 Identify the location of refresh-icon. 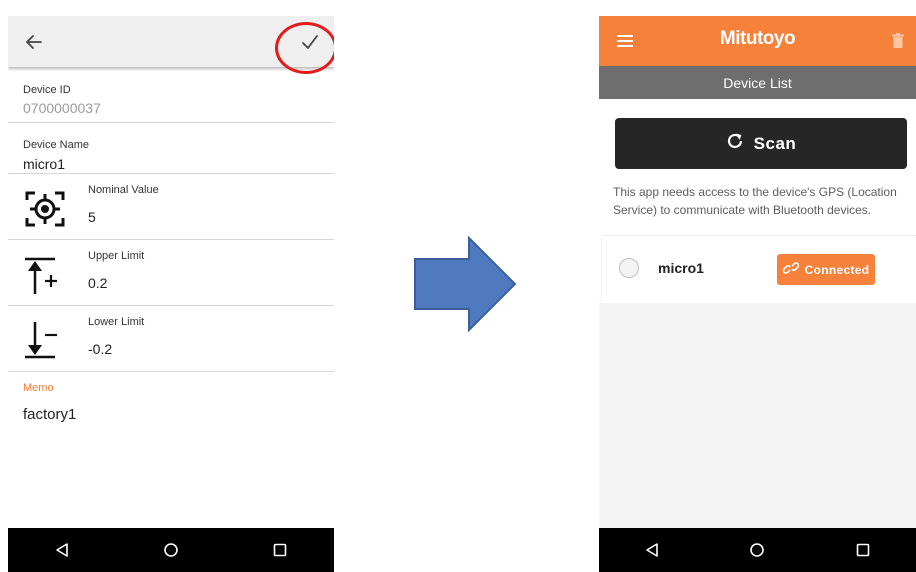
(735, 143).